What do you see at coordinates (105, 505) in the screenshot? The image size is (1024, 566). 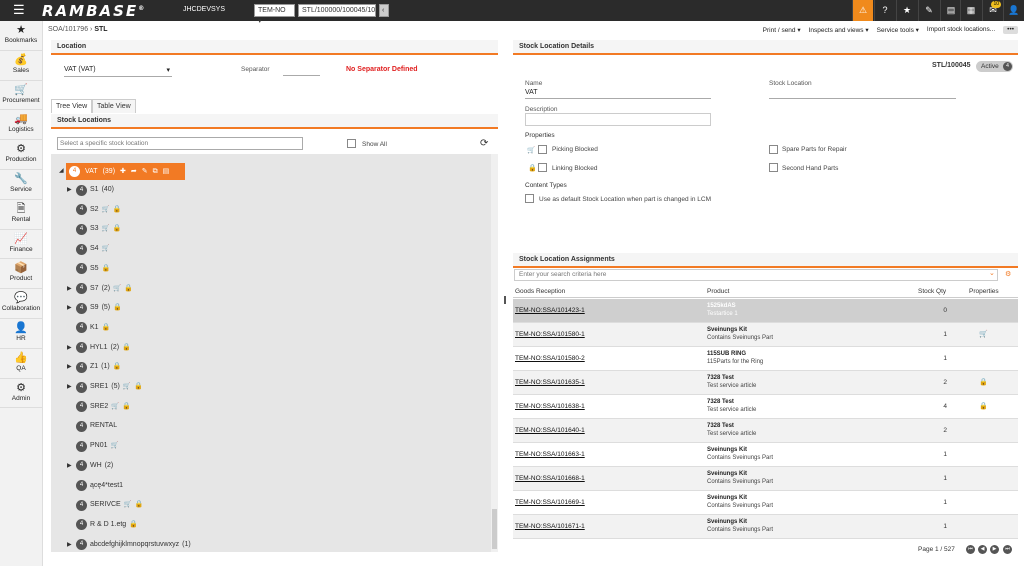 I see `tree-node: 4 SERIVCE 🛒 🔒` at bounding box center [105, 505].